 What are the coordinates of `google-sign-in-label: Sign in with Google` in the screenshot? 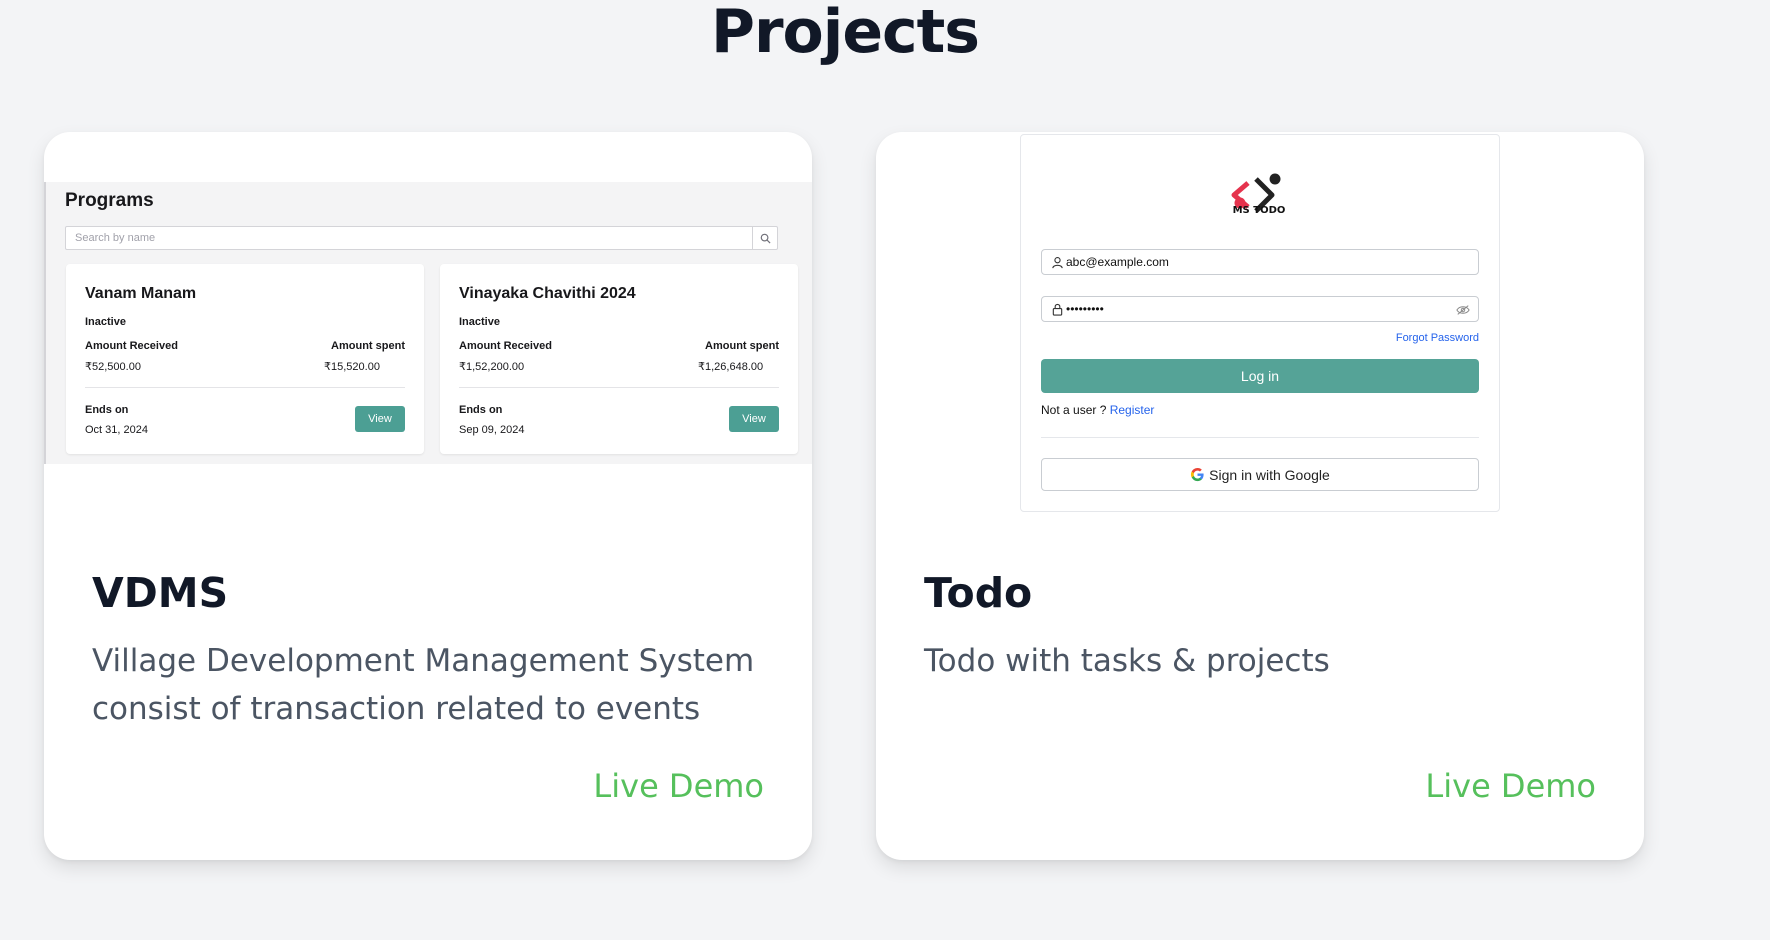 It's located at (1269, 474).